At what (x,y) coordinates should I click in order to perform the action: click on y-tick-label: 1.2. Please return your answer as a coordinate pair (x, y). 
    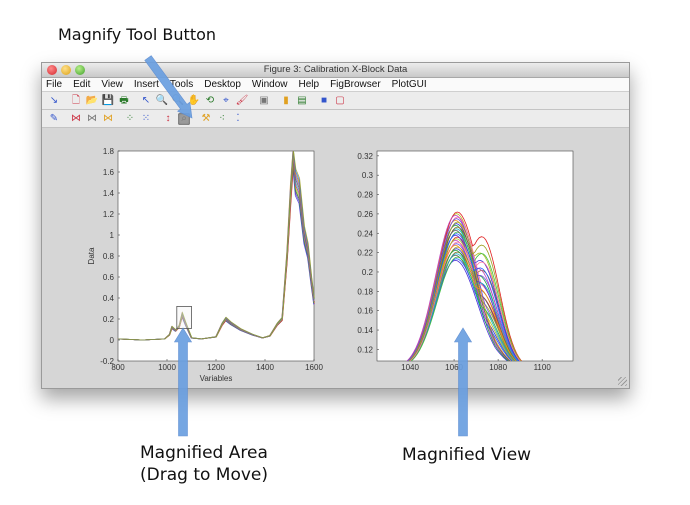
    Looking at the image, I should click on (109, 214).